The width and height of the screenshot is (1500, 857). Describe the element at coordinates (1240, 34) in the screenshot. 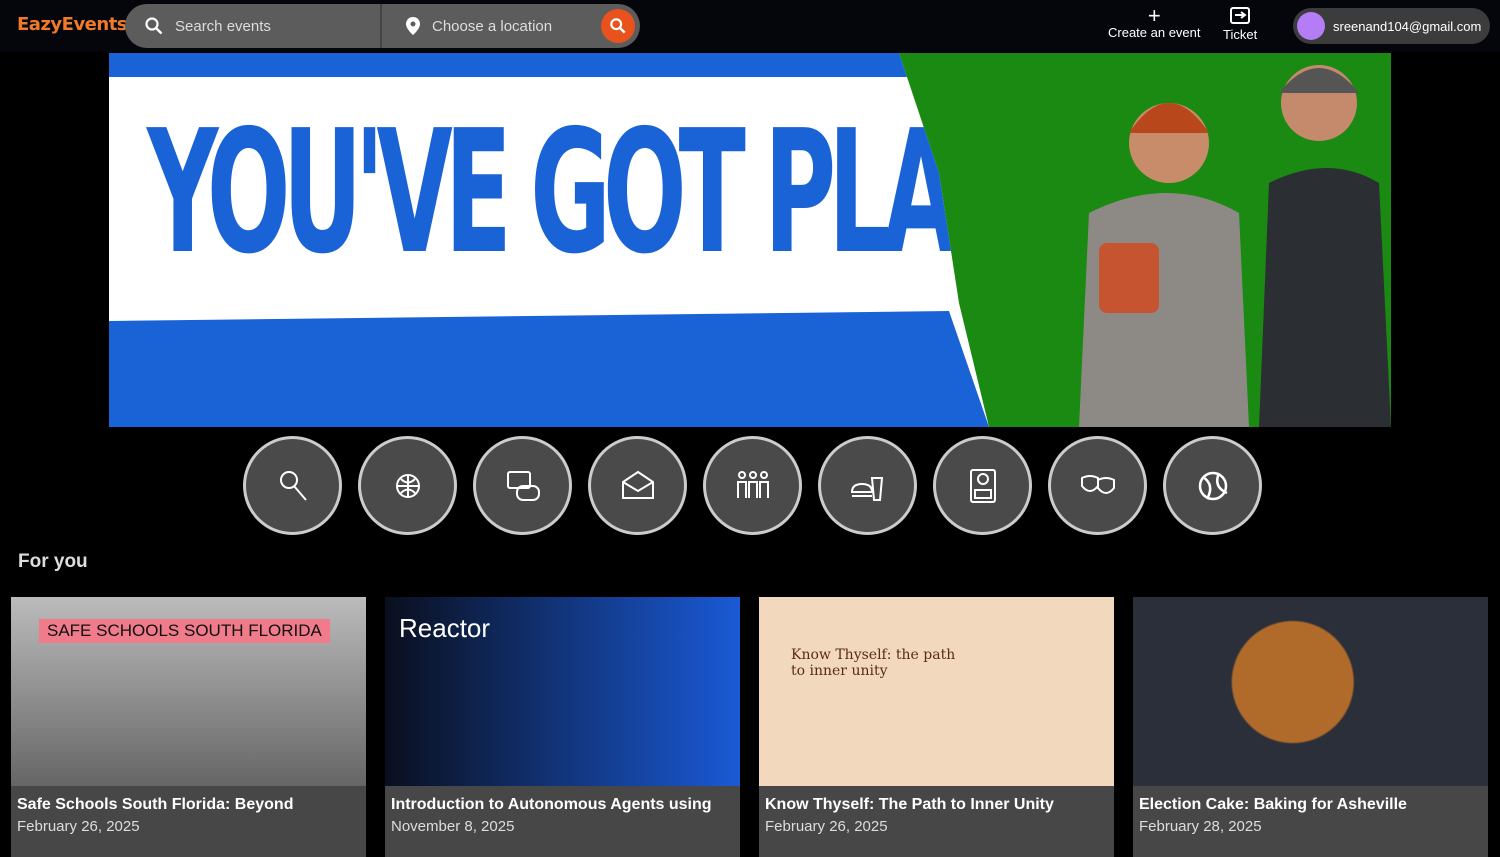

I see `ticket-label: Ticket` at that location.